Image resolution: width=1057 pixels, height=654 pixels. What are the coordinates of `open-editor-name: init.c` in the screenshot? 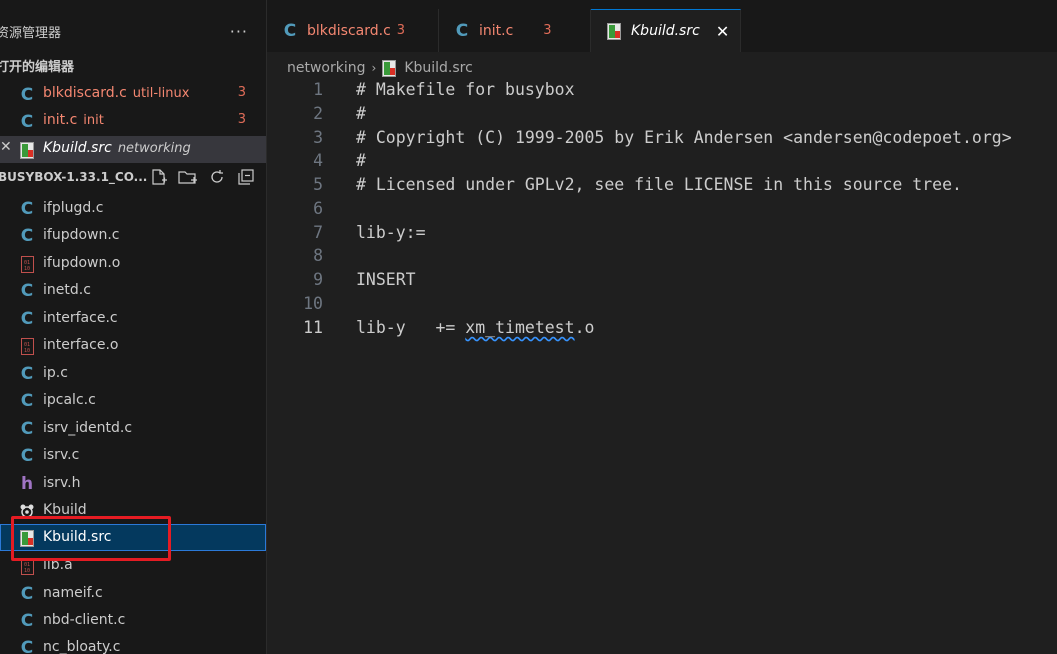 It's located at (60, 120).